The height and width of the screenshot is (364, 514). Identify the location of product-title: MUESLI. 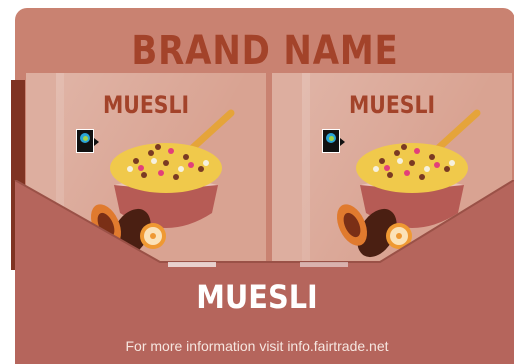
(257, 297).